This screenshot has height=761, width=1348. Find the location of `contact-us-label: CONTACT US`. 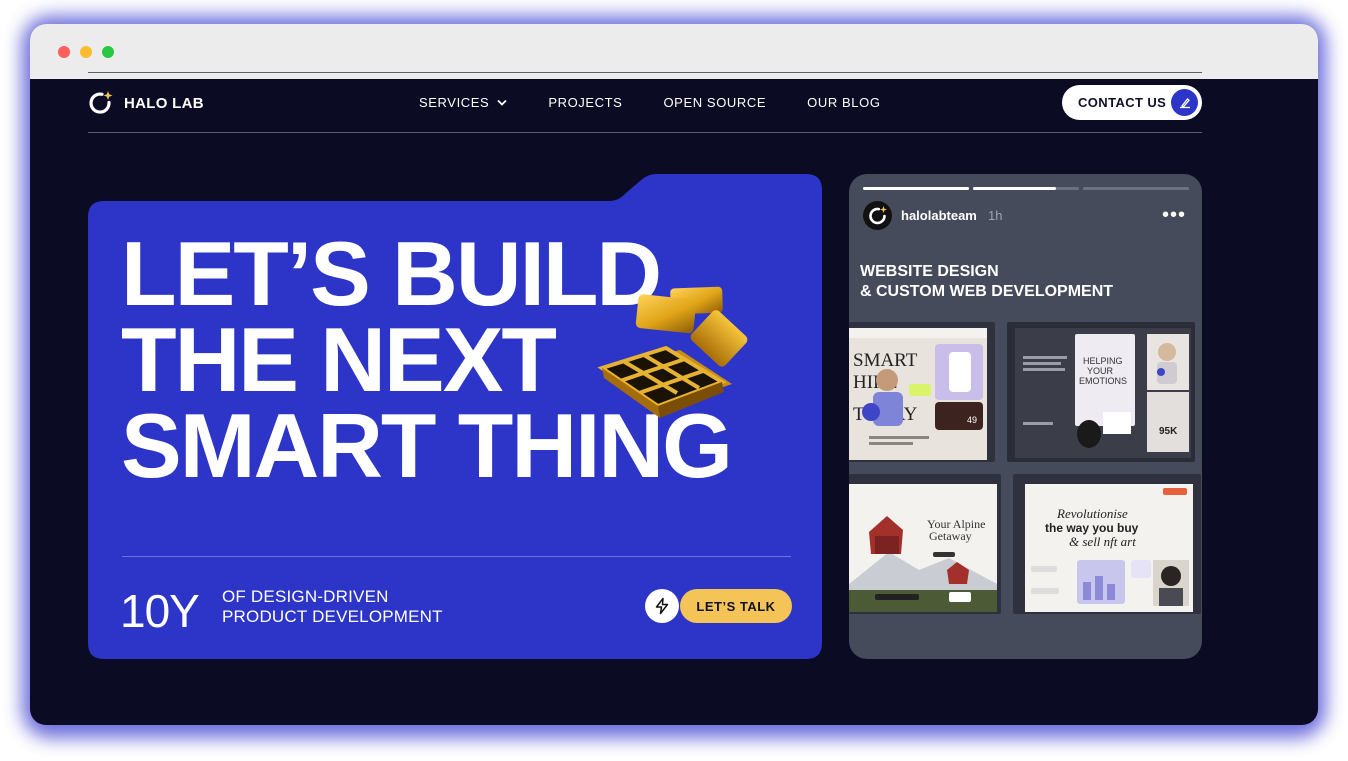

contact-us-label: CONTACT US is located at coordinates (1122, 102).